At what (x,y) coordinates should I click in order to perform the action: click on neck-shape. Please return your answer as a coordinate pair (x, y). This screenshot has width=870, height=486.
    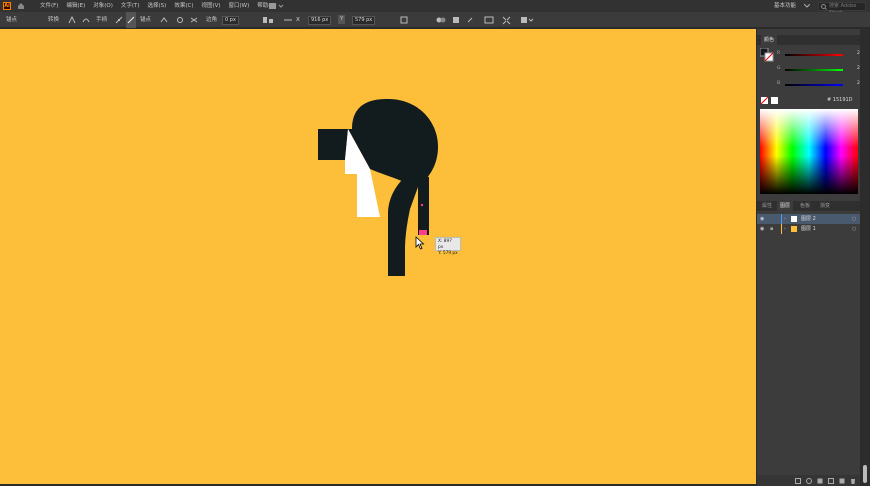
    Looking at the image, I should click on (403, 227).